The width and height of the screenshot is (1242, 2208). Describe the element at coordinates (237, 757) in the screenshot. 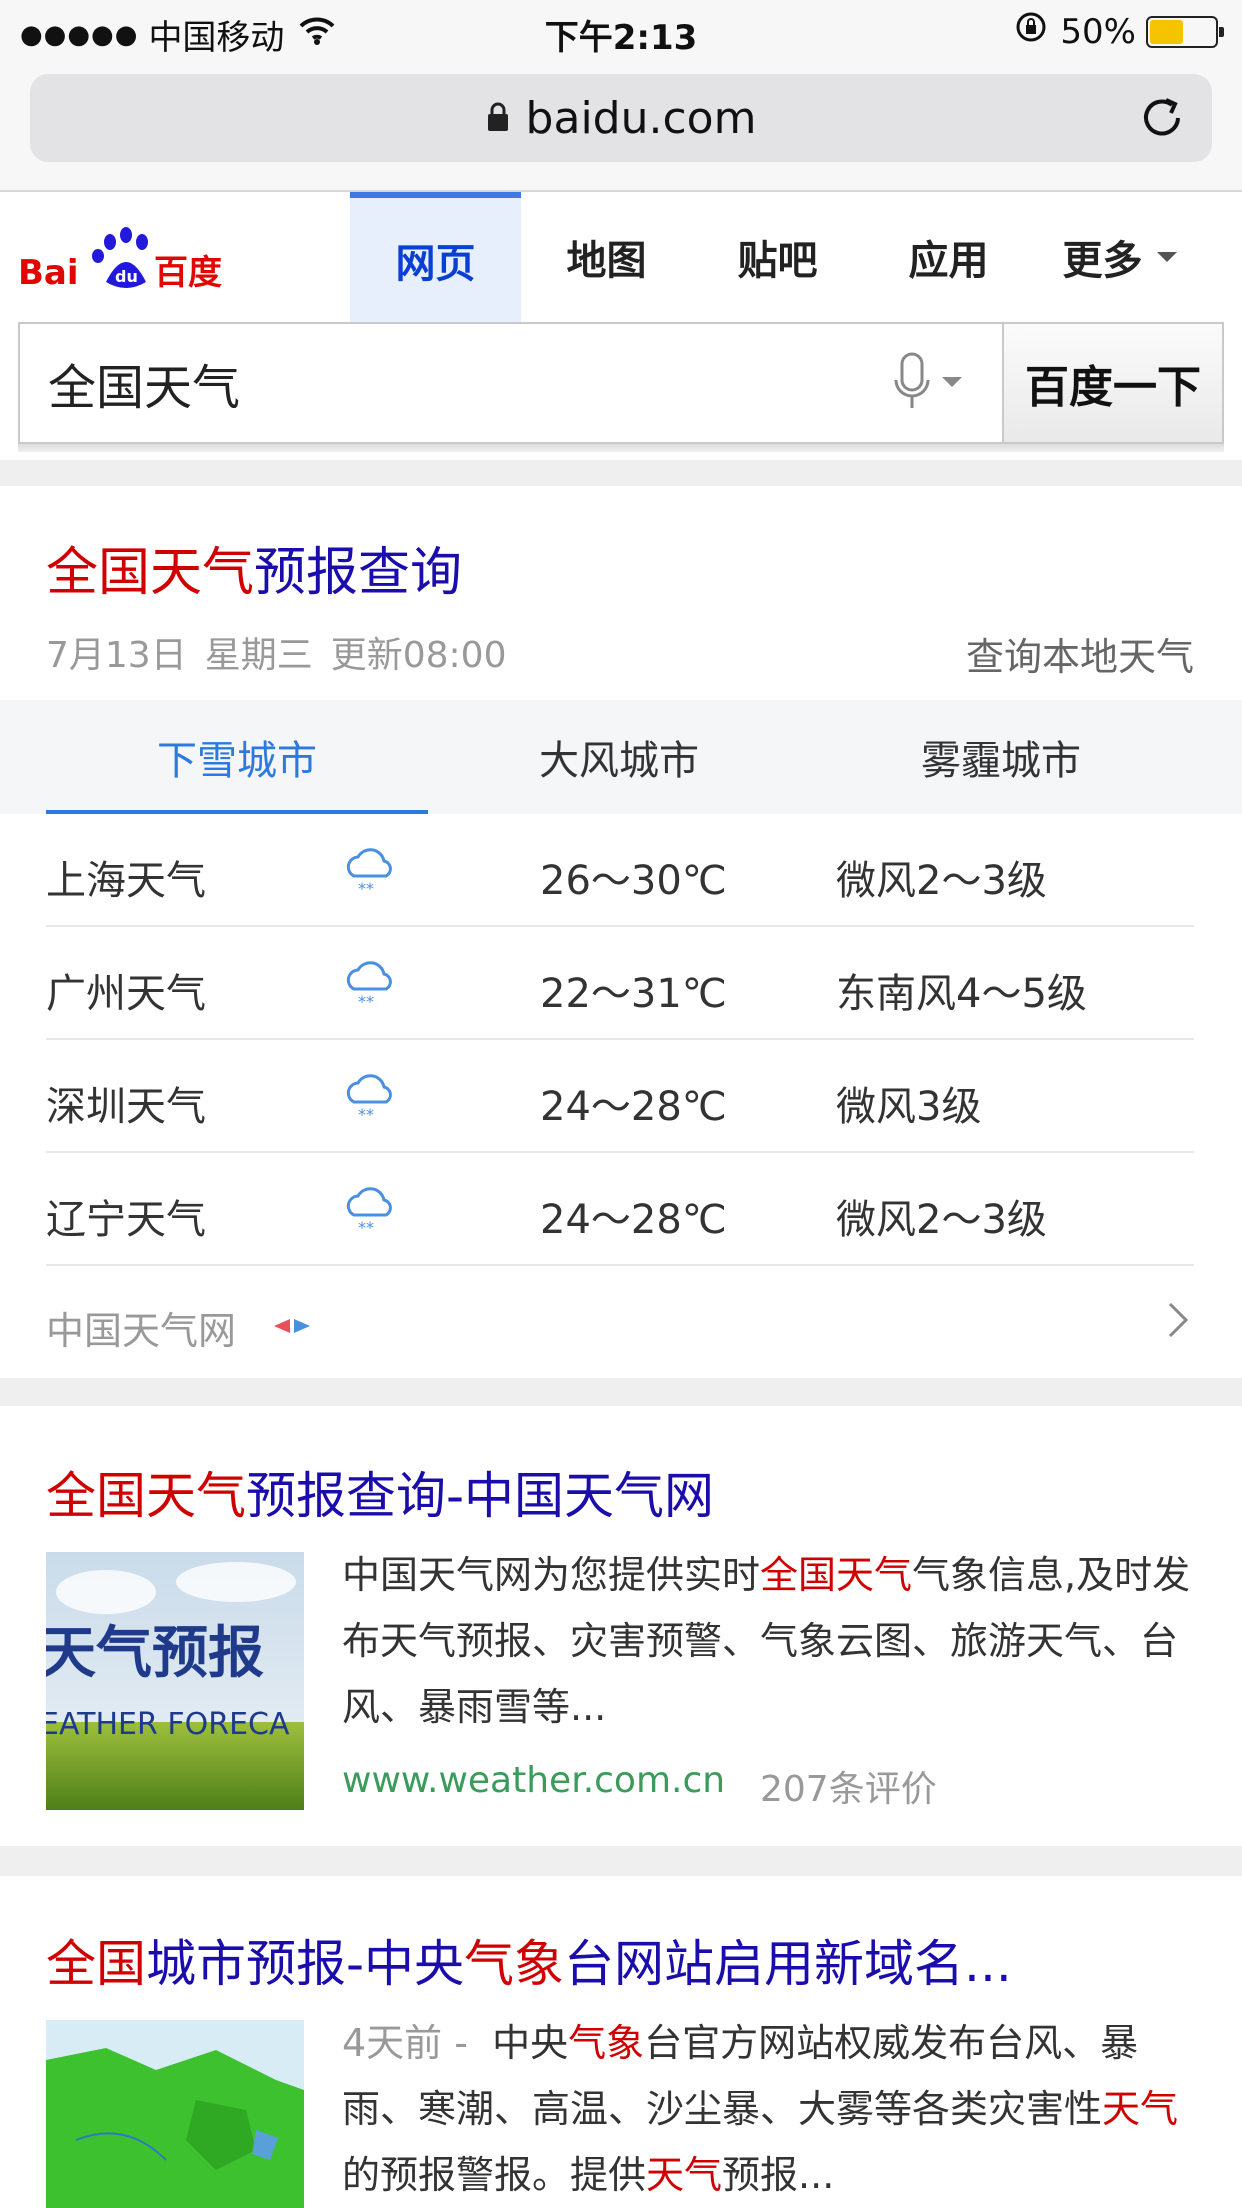

I see `tab-snow-cities: 下雪城市` at that location.